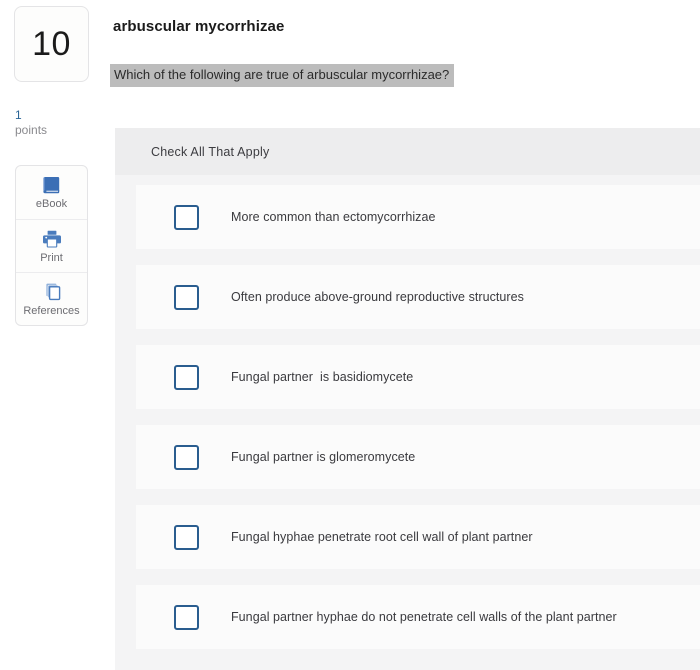 The image size is (700, 670). What do you see at coordinates (322, 377) in the screenshot?
I see `option-label: Fungal partner is basidiomycete` at bounding box center [322, 377].